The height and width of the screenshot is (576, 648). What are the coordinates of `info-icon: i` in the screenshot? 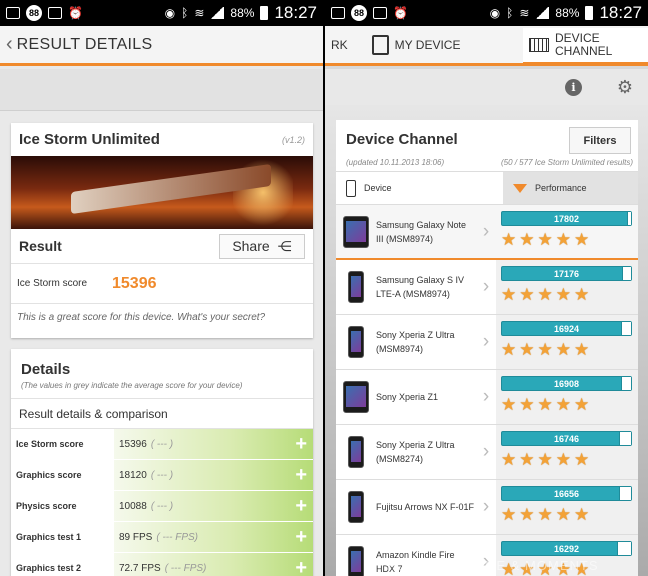 It's located at (573, 87).